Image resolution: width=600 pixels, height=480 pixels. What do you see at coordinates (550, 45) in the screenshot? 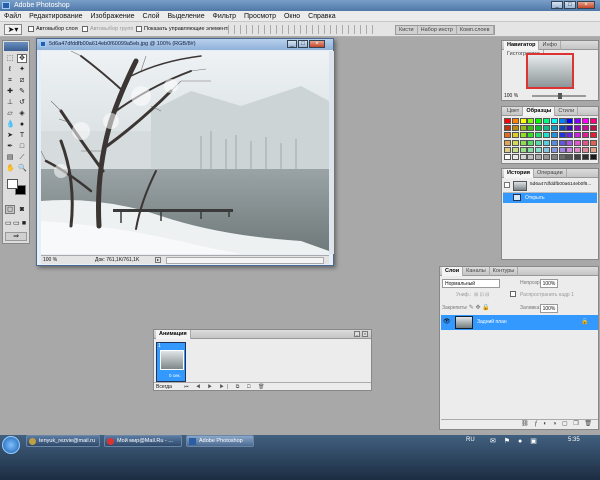
I see `tab-info: Инфо` at bounding box center [550, 45].